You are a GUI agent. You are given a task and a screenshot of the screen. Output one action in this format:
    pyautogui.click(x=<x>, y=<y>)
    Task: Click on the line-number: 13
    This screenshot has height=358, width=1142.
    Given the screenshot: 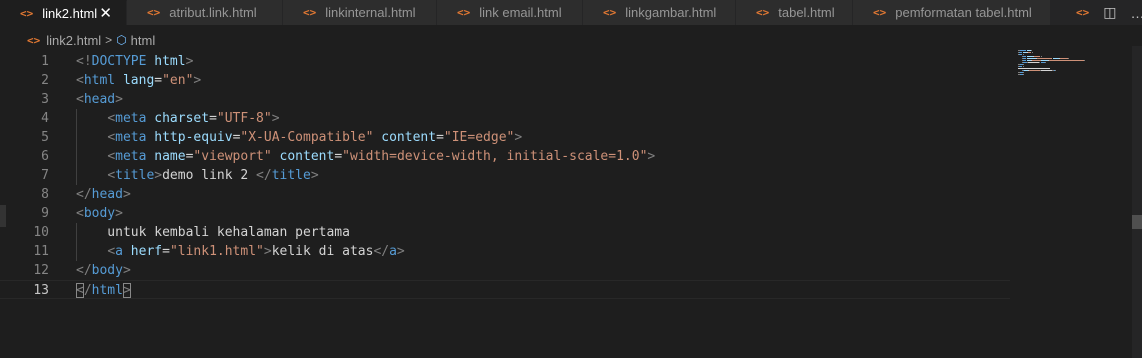 What is the action you would take?
    pyautogui.click(x=41, y=290)
    